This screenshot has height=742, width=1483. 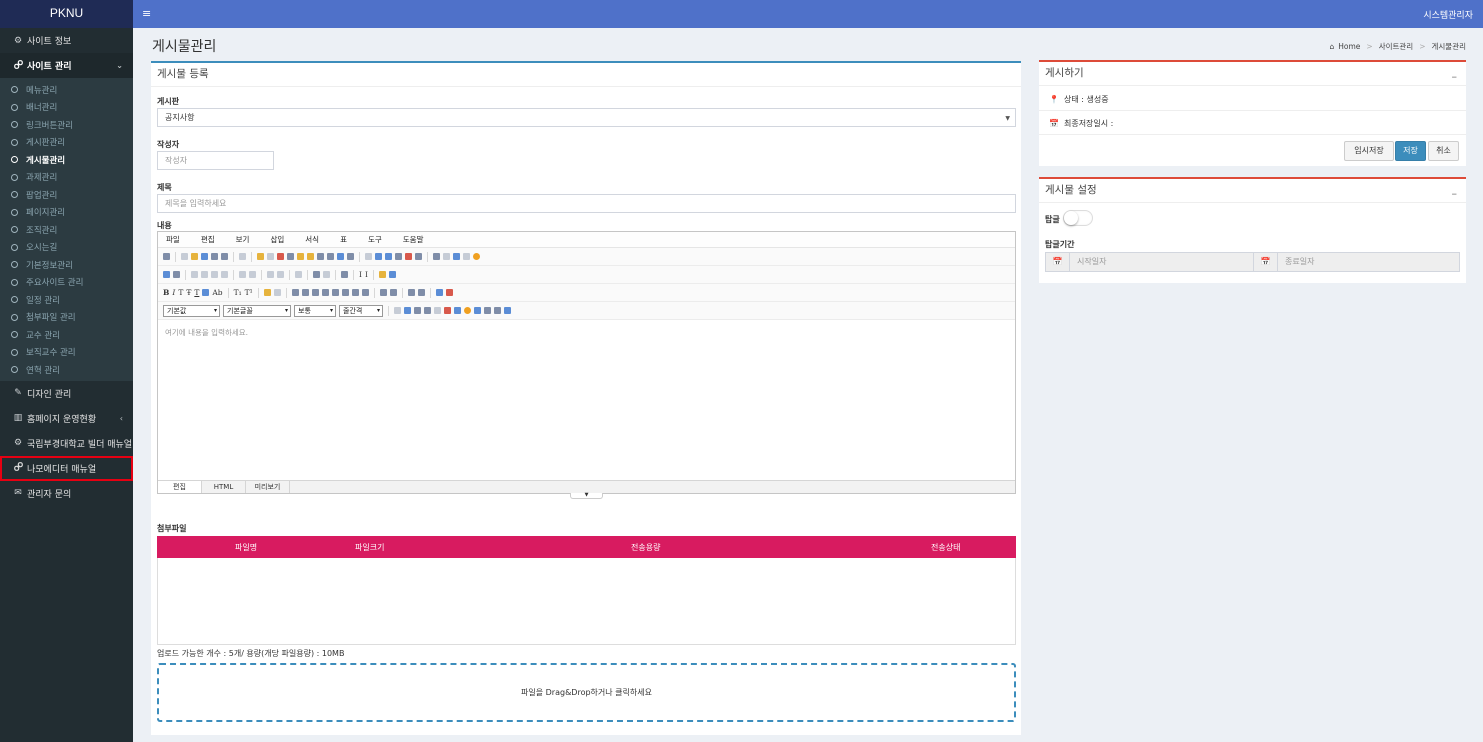 I want to click on horizontal-rule-icon, so click(x=421, y=292).